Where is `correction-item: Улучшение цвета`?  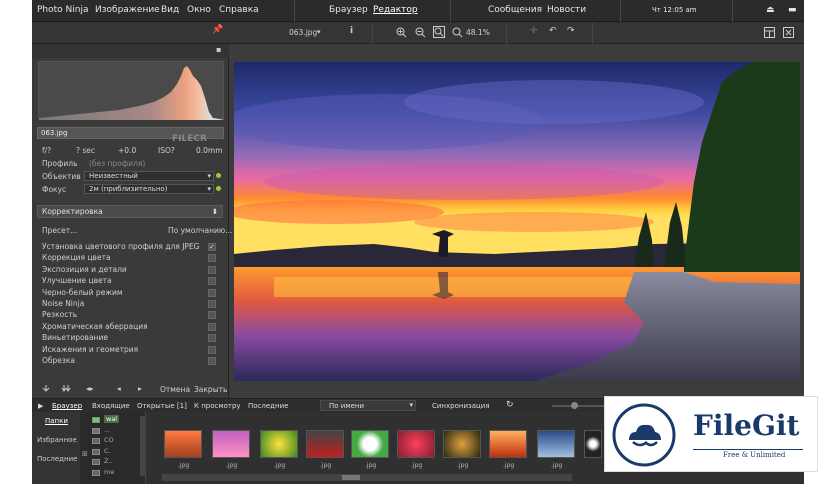
correction-item: Улучшение цвета is located at coordinates (77, 280).